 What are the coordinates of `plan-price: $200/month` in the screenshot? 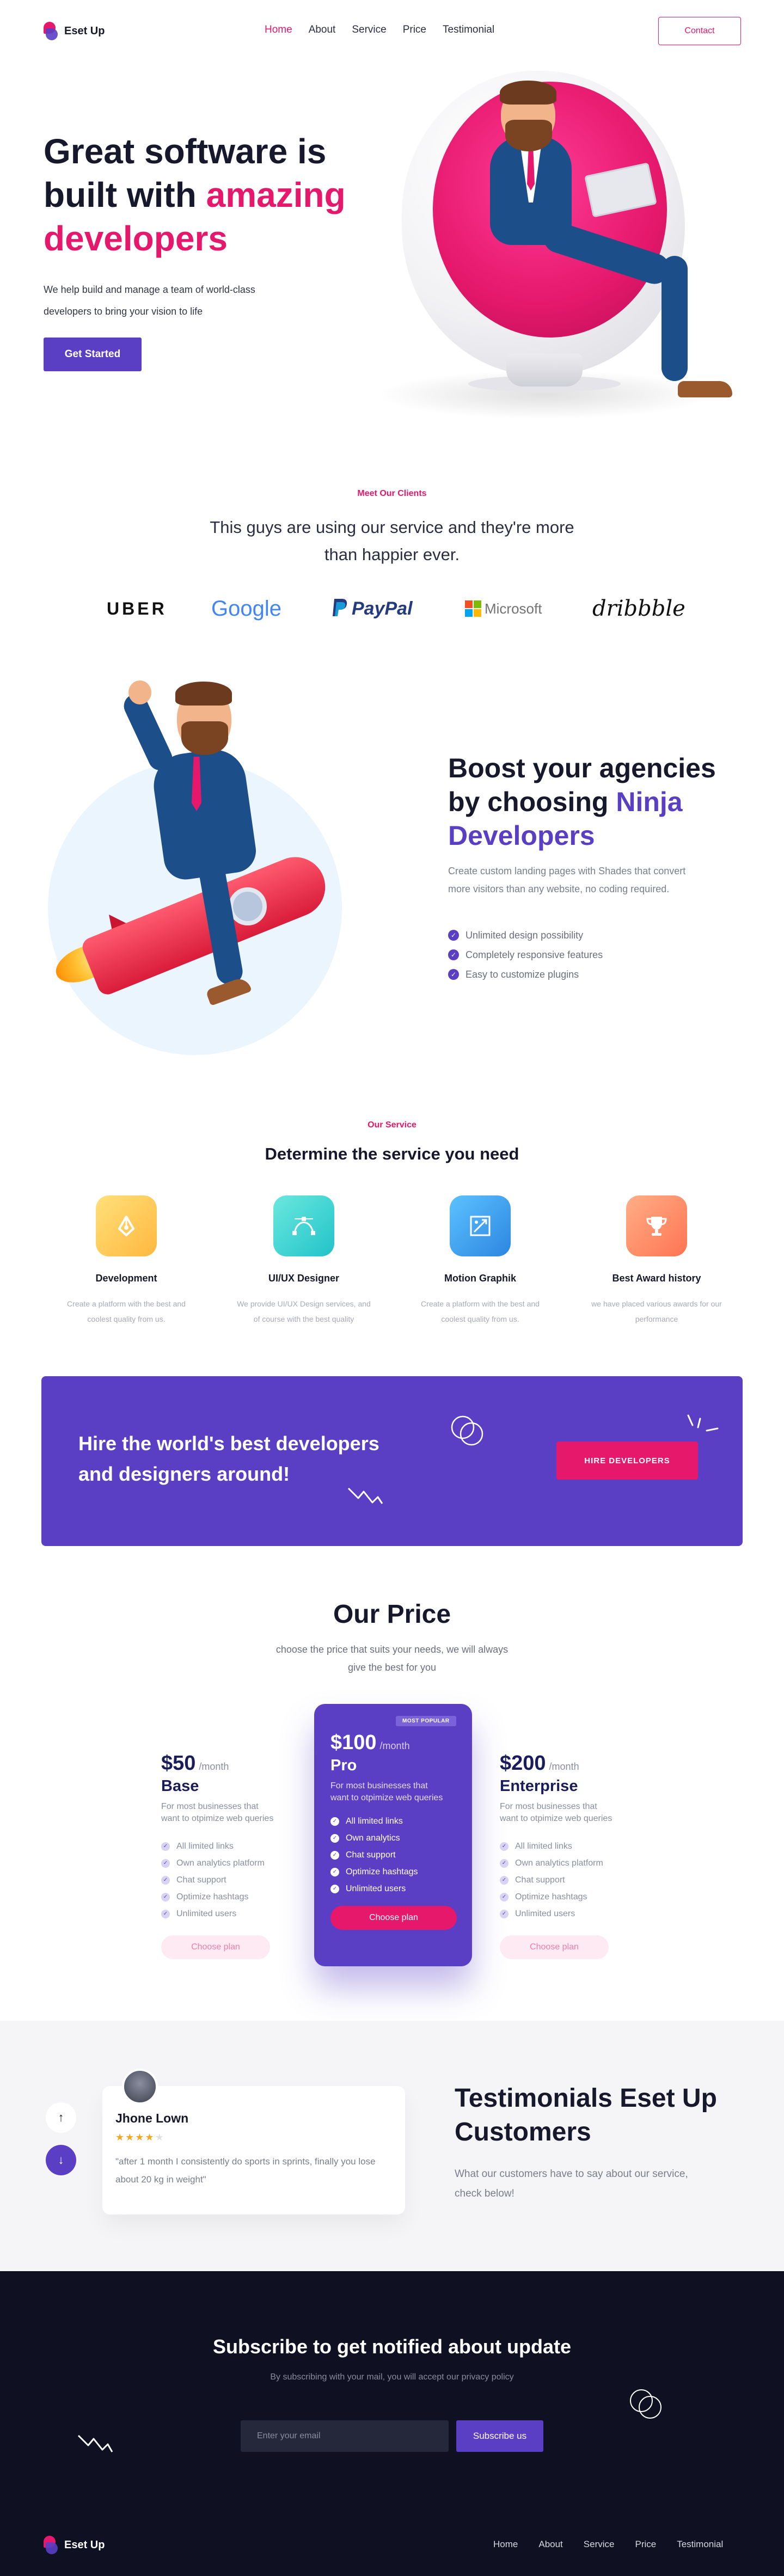 It's located at (557, 1763).